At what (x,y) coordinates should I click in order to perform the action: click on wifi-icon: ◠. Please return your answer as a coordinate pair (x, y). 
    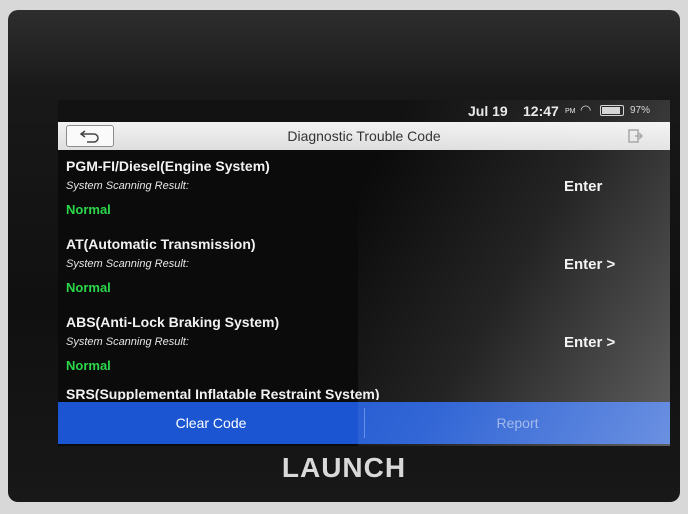
    Looking at the image, I should click on (586, 109).